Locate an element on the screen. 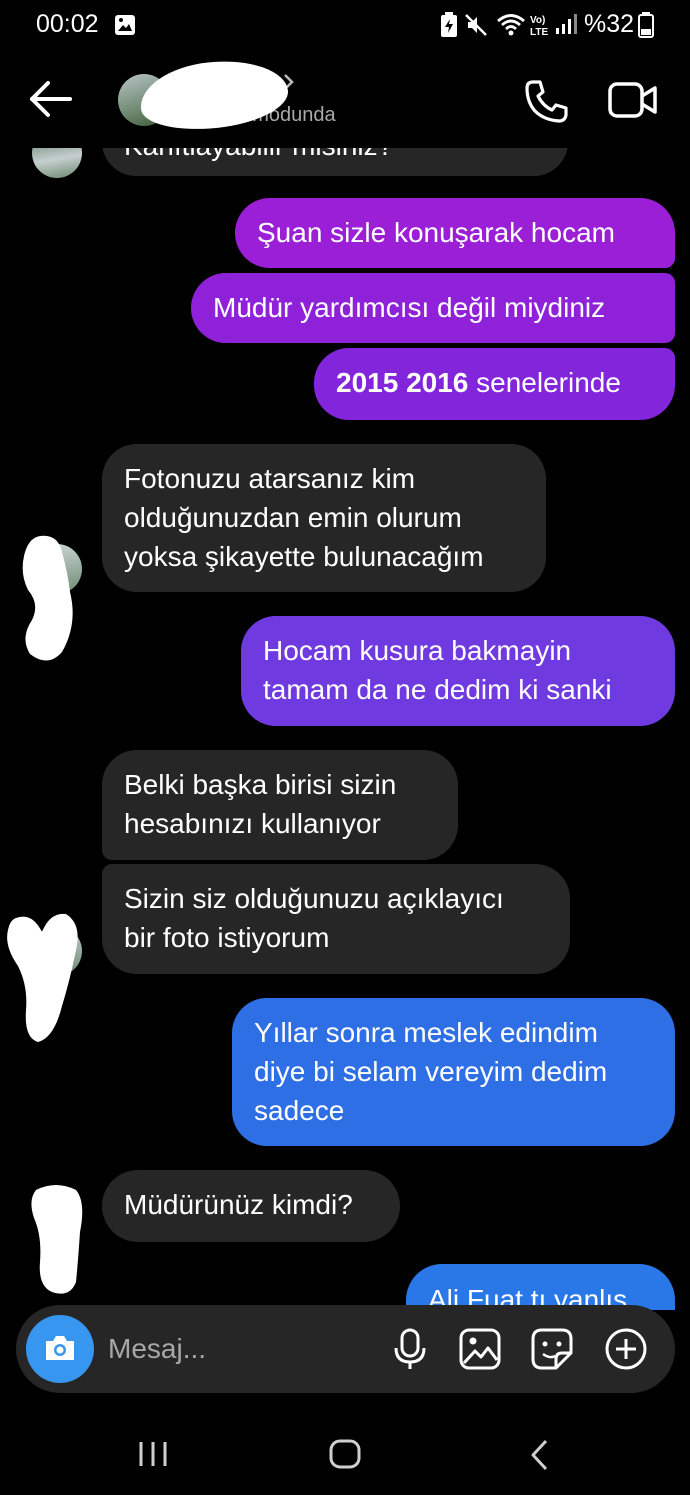  recent-apps-icon is located at coordinates (153, 1454).